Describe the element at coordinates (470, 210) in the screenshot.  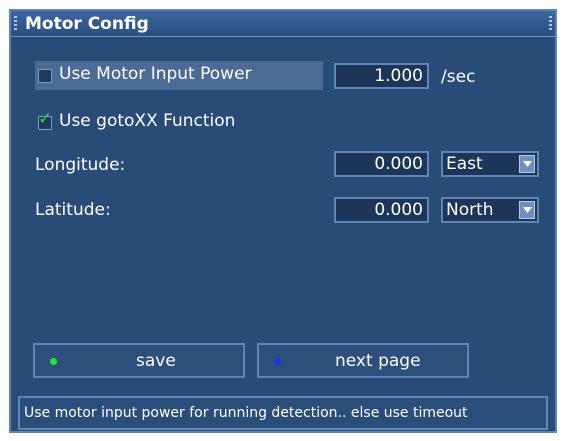
I see `latitude-direction-value: North` at that location.